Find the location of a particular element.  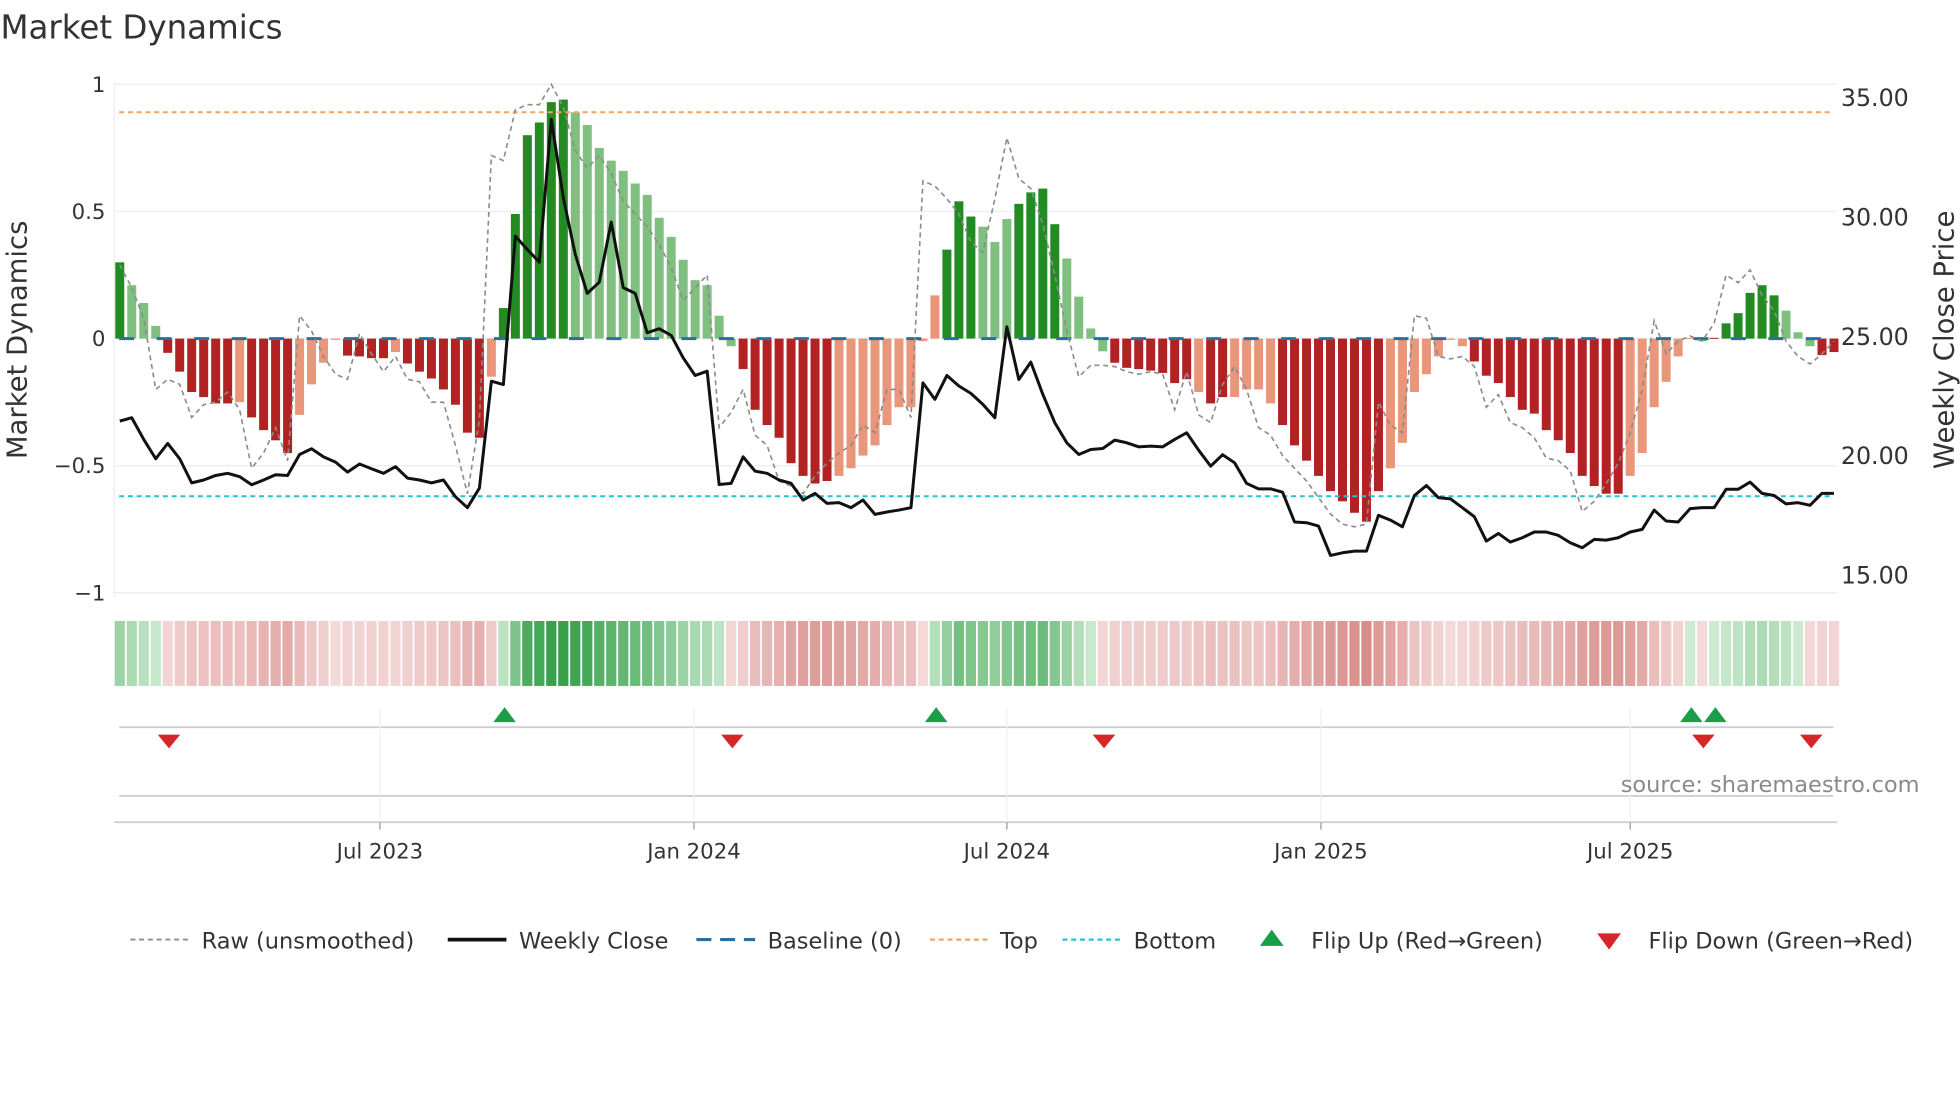

left-axis-label: Market Dynamics is located at coordinates (18, 340).